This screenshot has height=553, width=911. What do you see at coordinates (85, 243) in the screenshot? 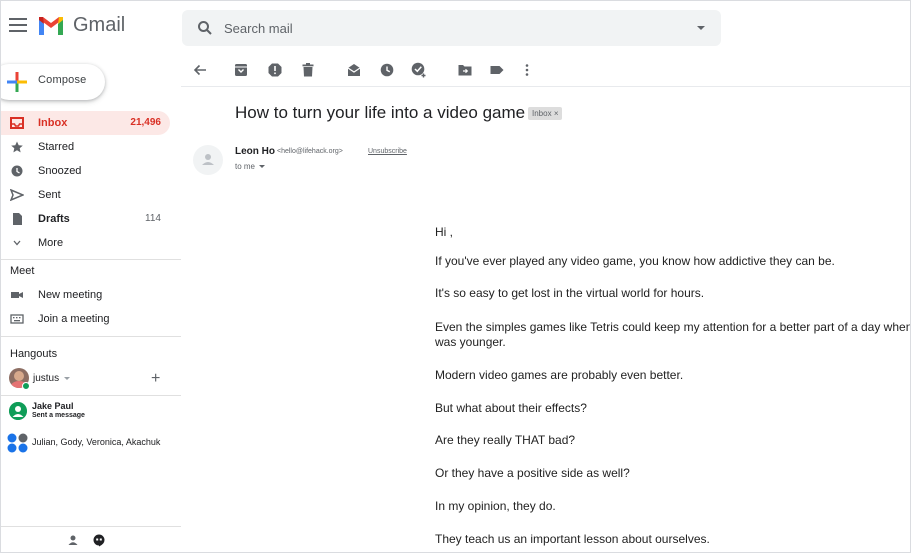
I see `sidebar-item-more: More` at bounding box center [85, 243].